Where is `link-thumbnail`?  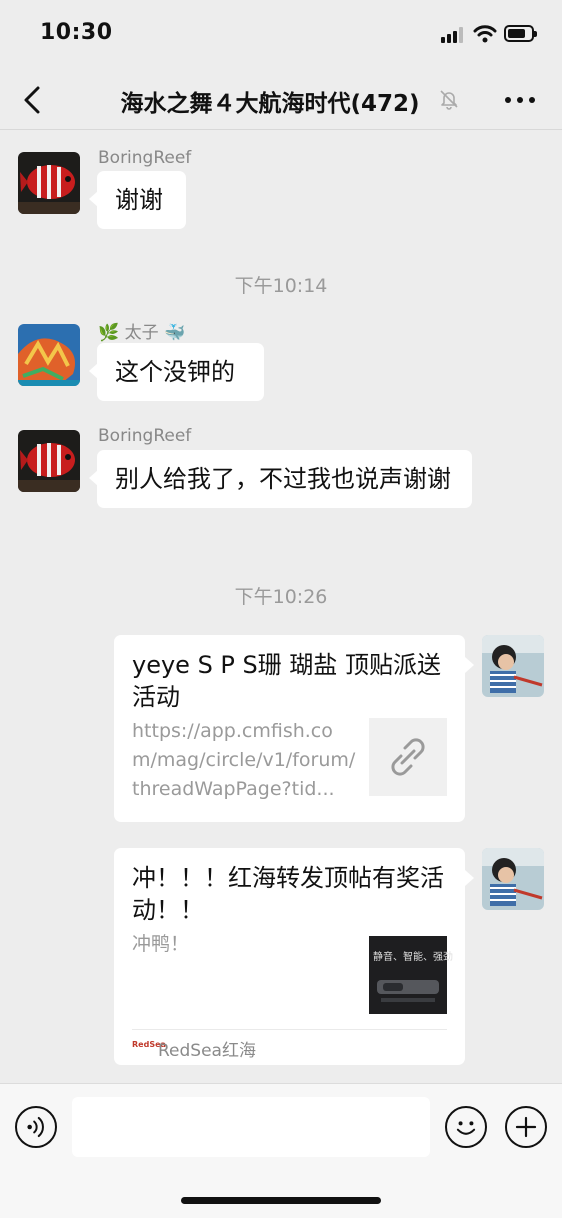 link-thumbnail is located at coordinates (408, 757).